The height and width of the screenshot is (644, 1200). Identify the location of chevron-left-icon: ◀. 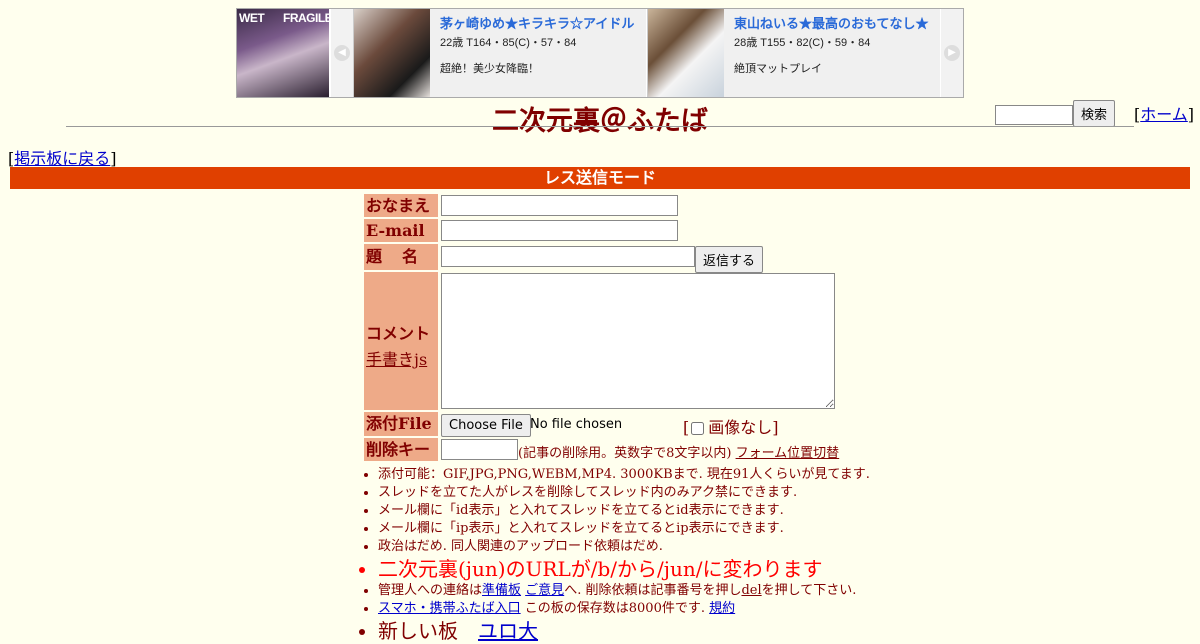
(342, 53).